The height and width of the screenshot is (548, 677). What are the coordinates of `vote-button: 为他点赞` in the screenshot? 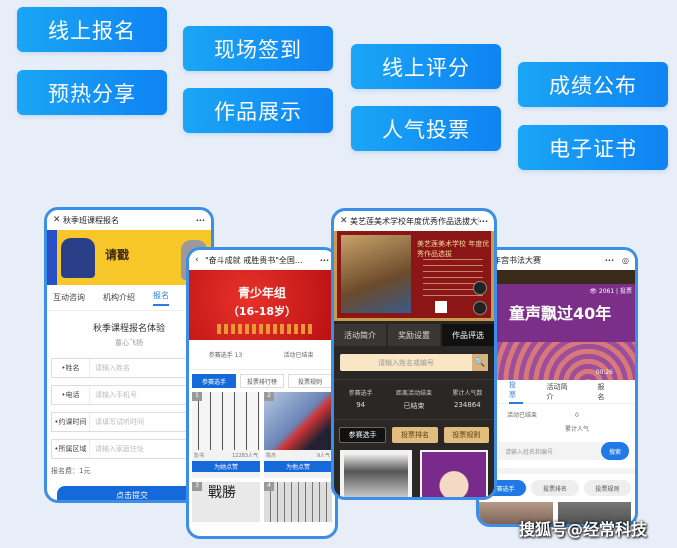 It's located at (298, 466).